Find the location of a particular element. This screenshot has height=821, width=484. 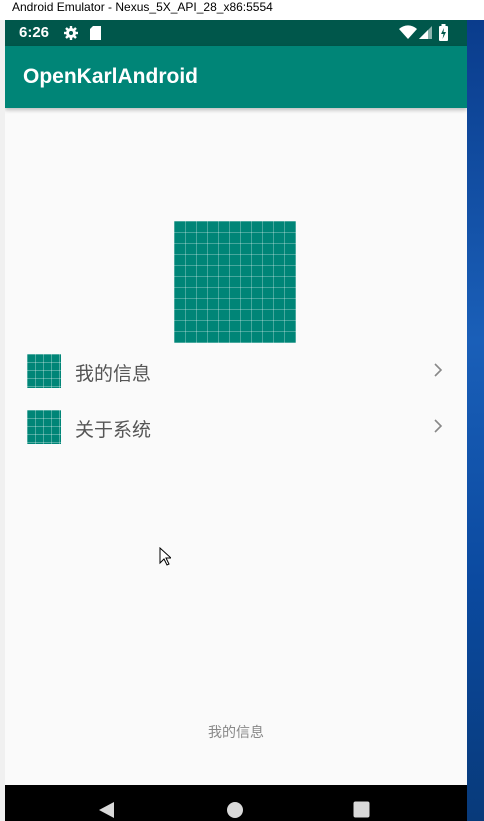

bottom-nav-my-info: 我的信息 is located at coordinates (236, 732).